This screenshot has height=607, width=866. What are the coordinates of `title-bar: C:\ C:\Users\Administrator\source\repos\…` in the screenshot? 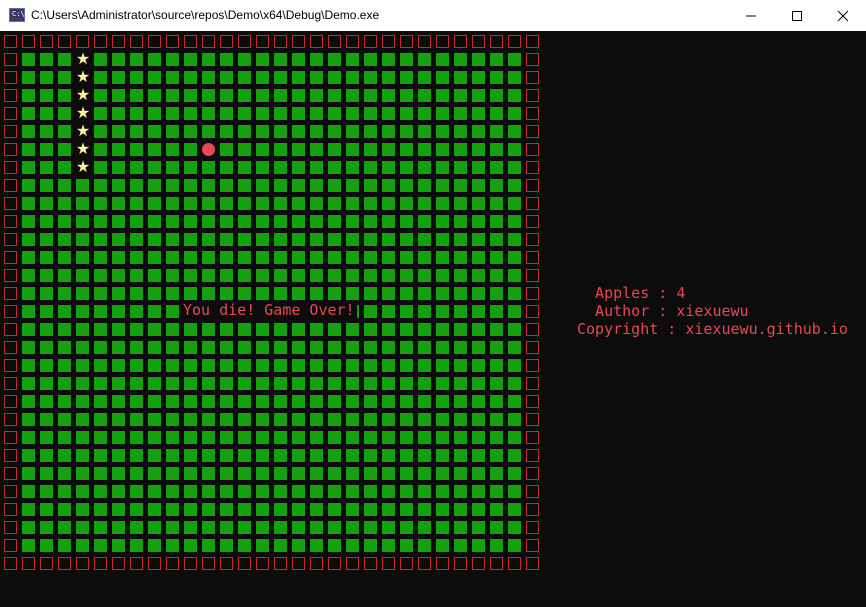 It's located at (433, 16).